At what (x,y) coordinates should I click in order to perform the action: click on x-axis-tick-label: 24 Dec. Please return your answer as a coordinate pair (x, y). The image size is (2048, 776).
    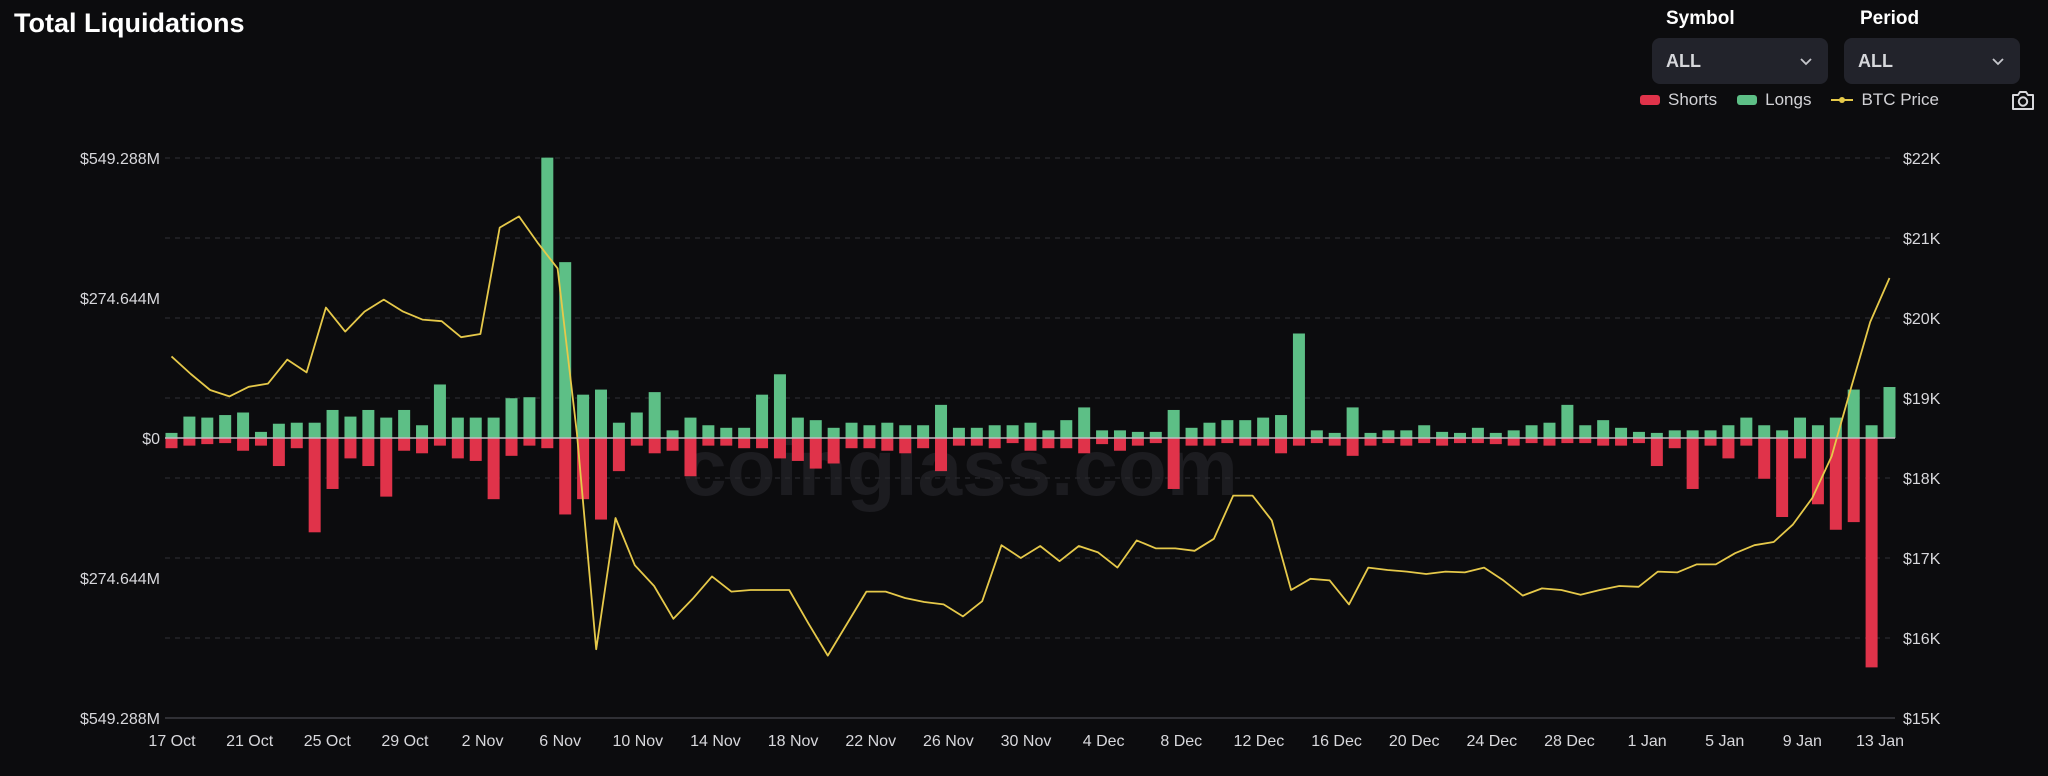
    Looking at the image, I should click on (1491, 741).